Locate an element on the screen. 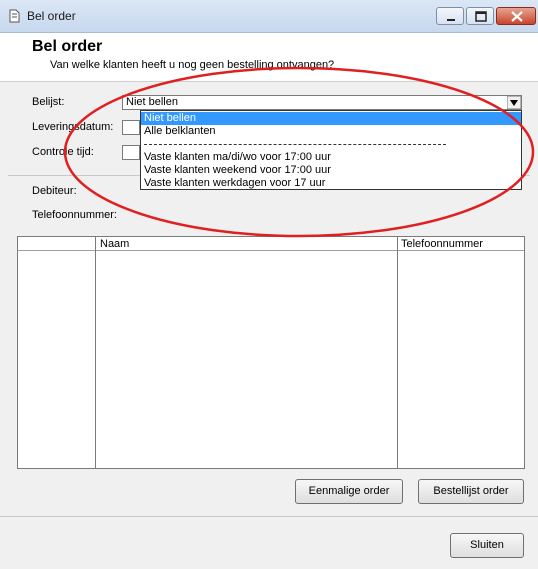  table-header-naam: Naam is located at coordinates (247, 244).